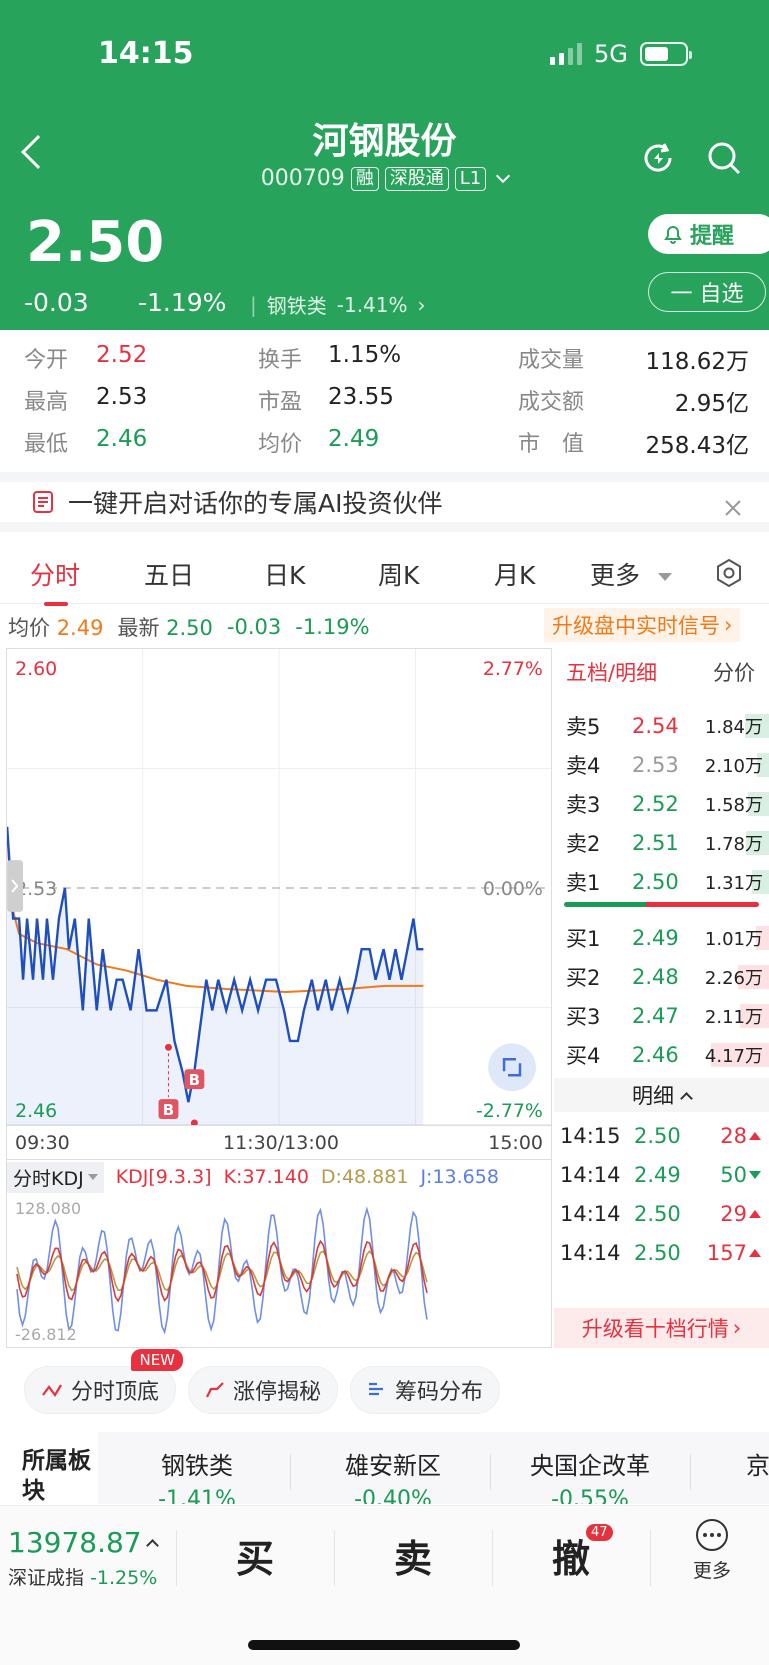 This screenshot has height=1665, width=769. I want to click on cancel-order-button: 撤 47, so click(582, 1553).